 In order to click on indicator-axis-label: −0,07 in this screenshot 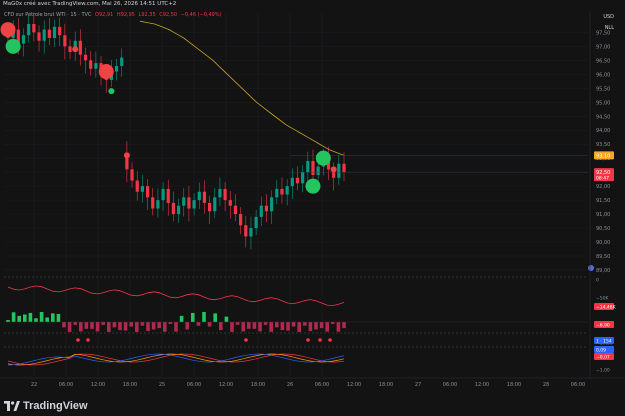, I will do `click(603, 358)`.